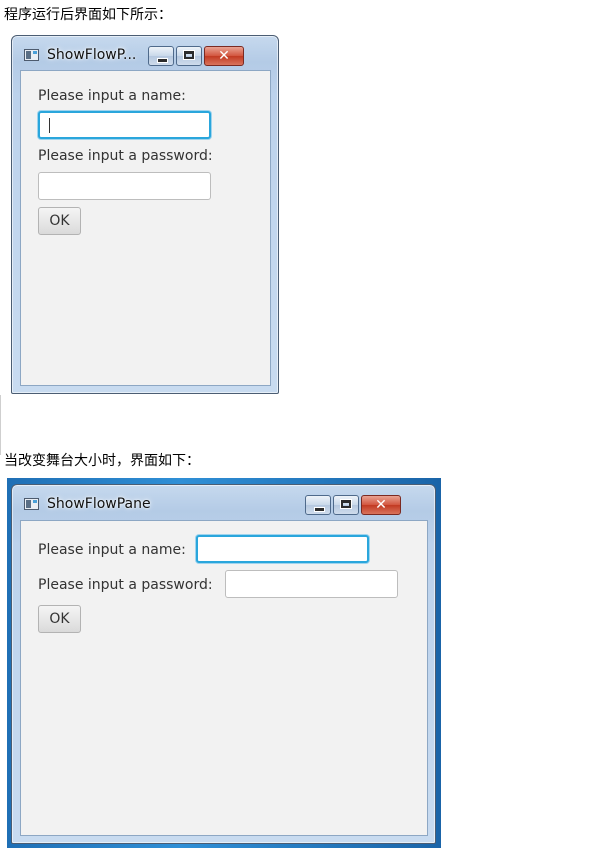 This screenshot has width=599, height=852. What do you see at coordinates (99, 504) in the screenshot?
I see `window-title: ShowFlowPane` at bounding box center [99, 504].